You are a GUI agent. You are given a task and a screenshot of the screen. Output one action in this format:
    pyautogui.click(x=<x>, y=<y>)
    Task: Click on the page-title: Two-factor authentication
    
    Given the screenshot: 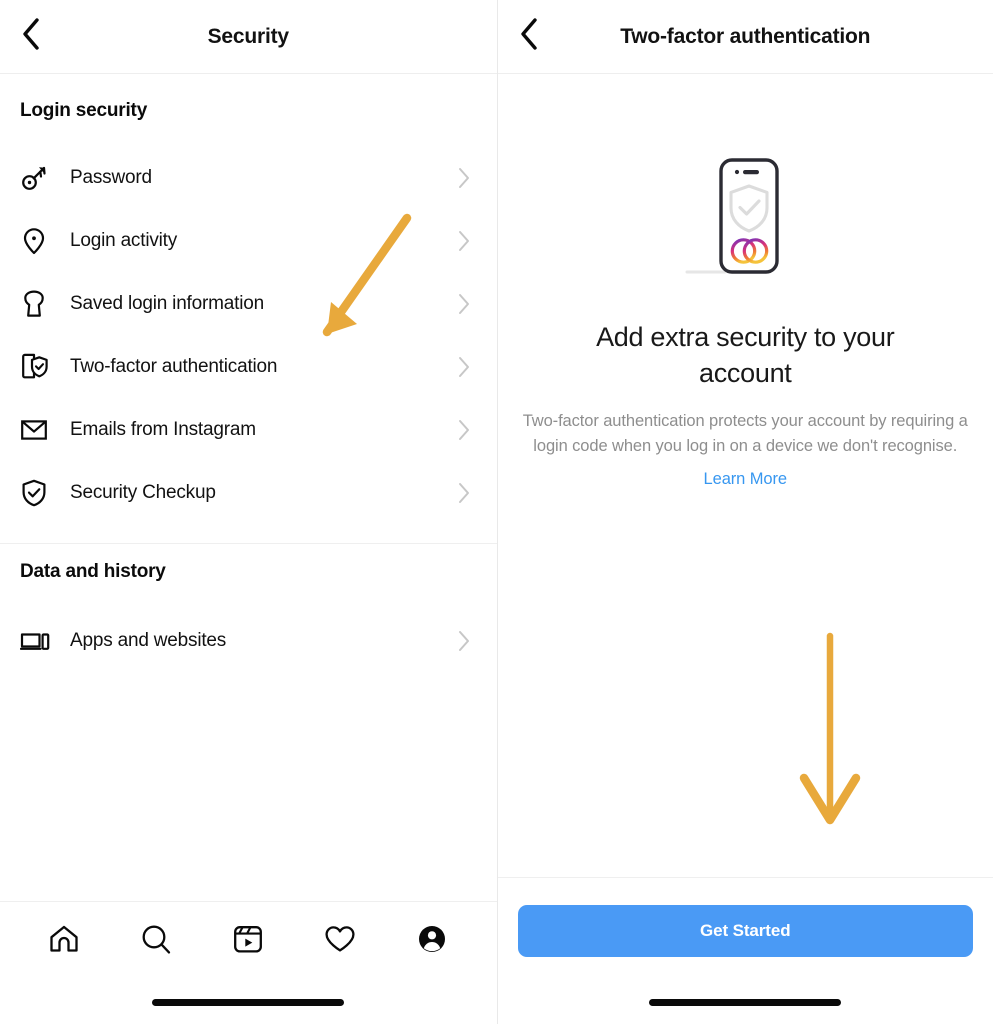 What is the action you would take?
    pyautogui.click(x=745, y=36)
    